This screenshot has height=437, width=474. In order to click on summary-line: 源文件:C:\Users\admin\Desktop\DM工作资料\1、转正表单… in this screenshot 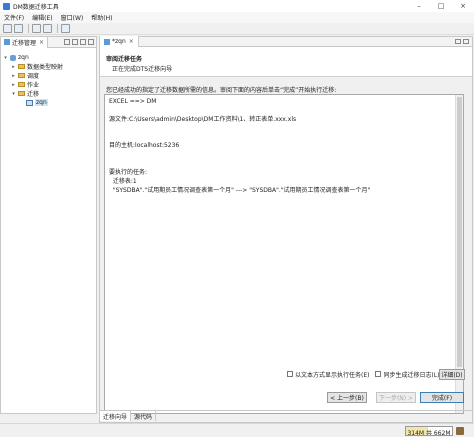, I will do `click(203, 119)`.